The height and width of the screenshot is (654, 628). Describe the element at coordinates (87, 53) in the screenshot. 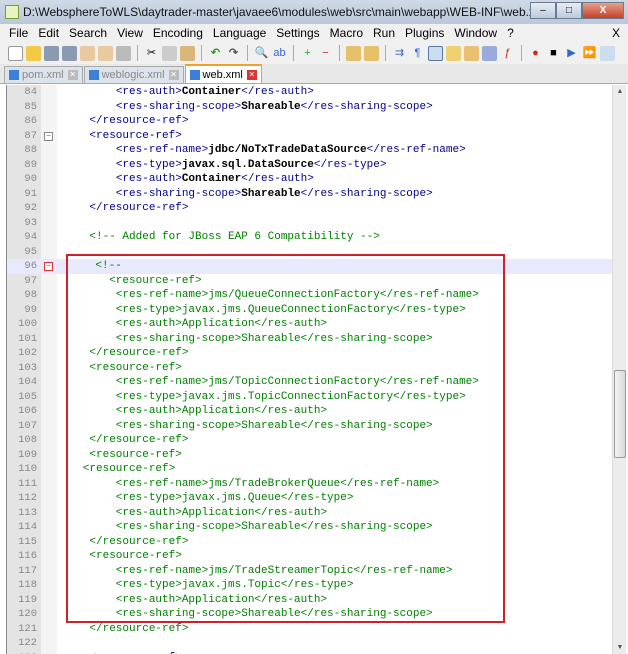

I see `close-file-icon` at that location.